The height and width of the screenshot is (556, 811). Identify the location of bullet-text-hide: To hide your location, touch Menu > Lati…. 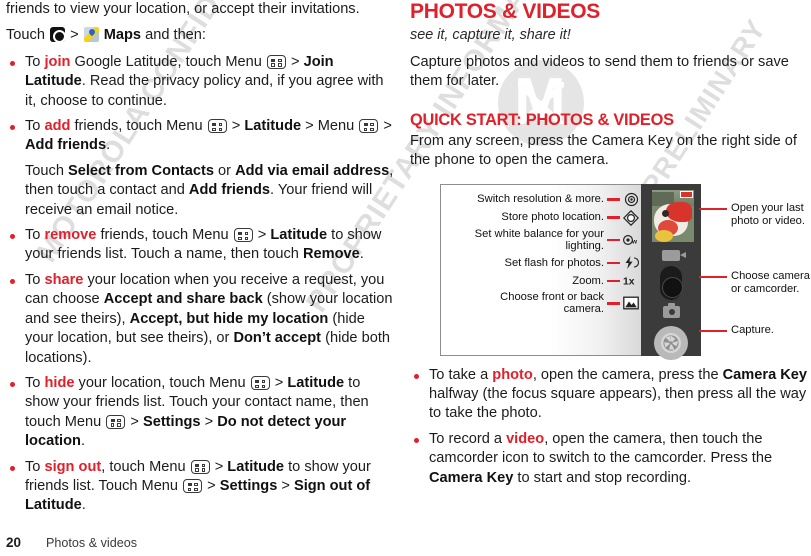
(197, 412).